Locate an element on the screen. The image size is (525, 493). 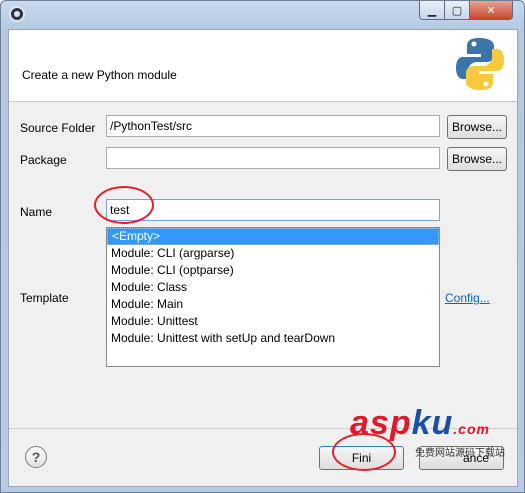
template-option: Module: CLI (argparse) is located at coordinates (273, 253).